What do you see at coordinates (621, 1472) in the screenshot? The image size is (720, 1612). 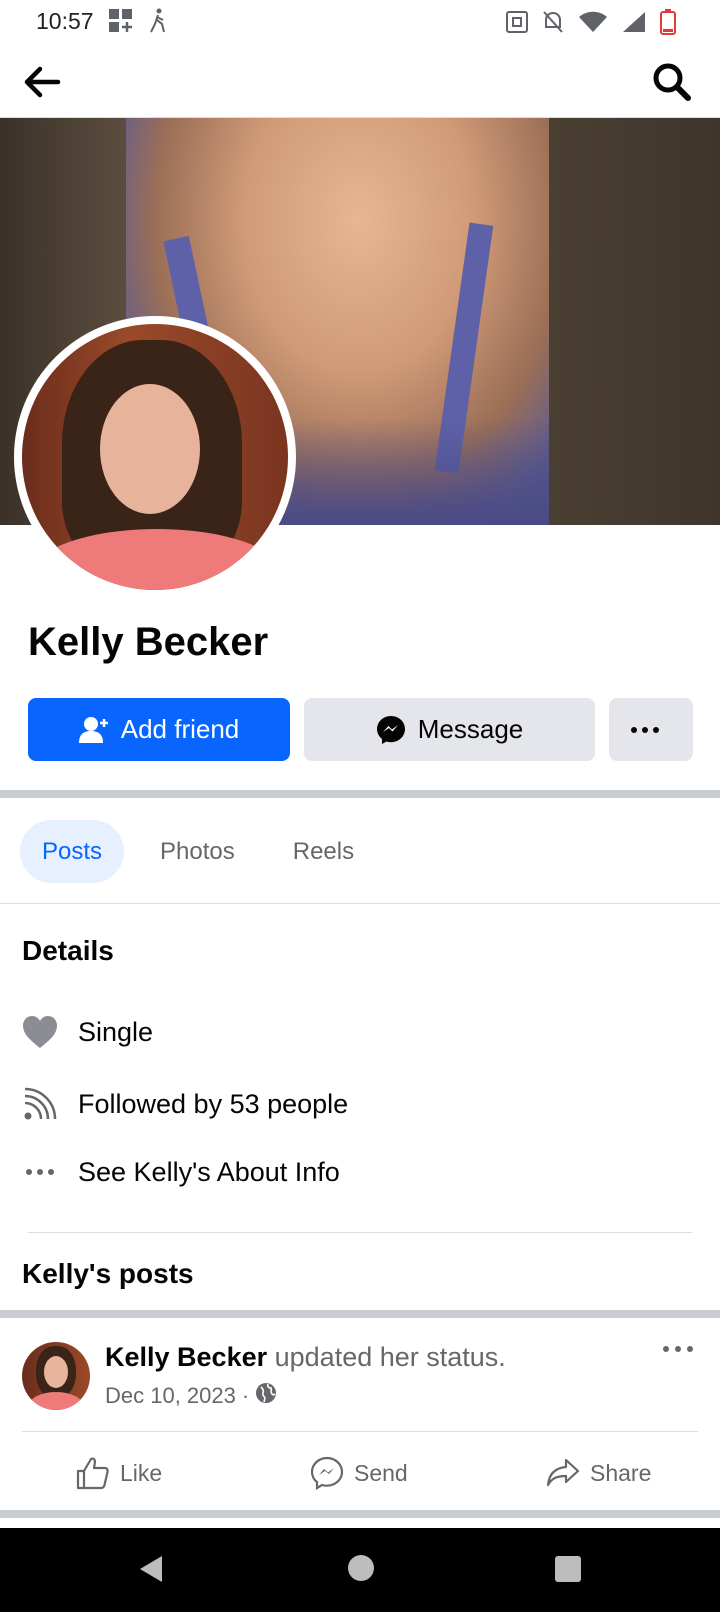 I see `share-label: Share` at bounding box center [621, 1472].